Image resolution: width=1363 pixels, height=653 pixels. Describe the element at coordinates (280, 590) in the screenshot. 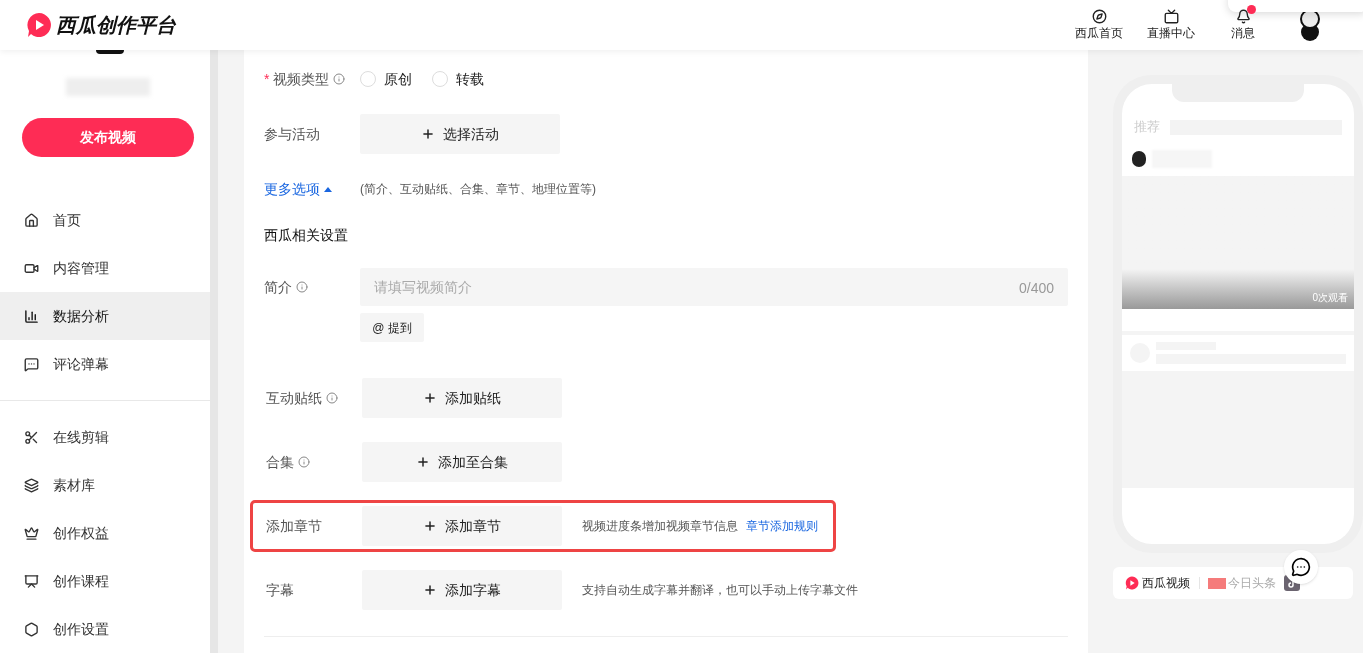

I see `field-label: 字幕` at that location.